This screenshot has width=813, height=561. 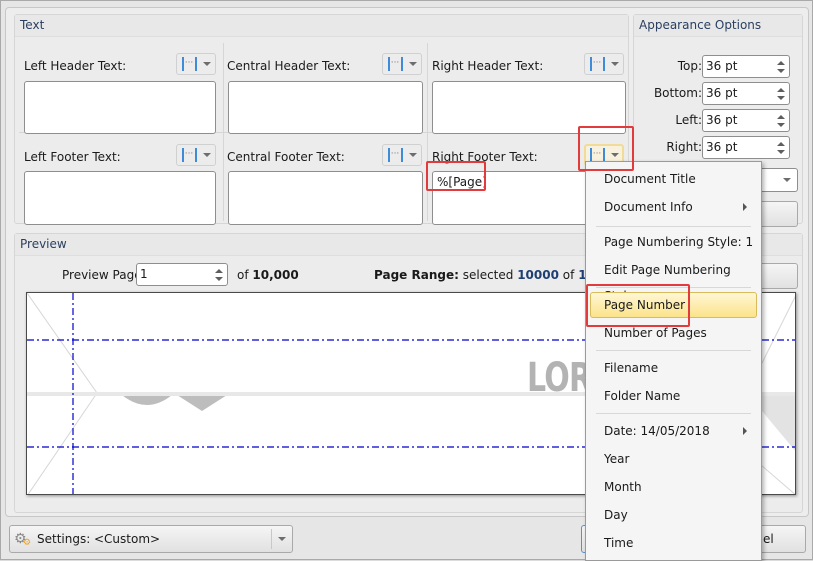 I want to click on central-footer-label: Central Footer Text:, so click(x=286, y=157).